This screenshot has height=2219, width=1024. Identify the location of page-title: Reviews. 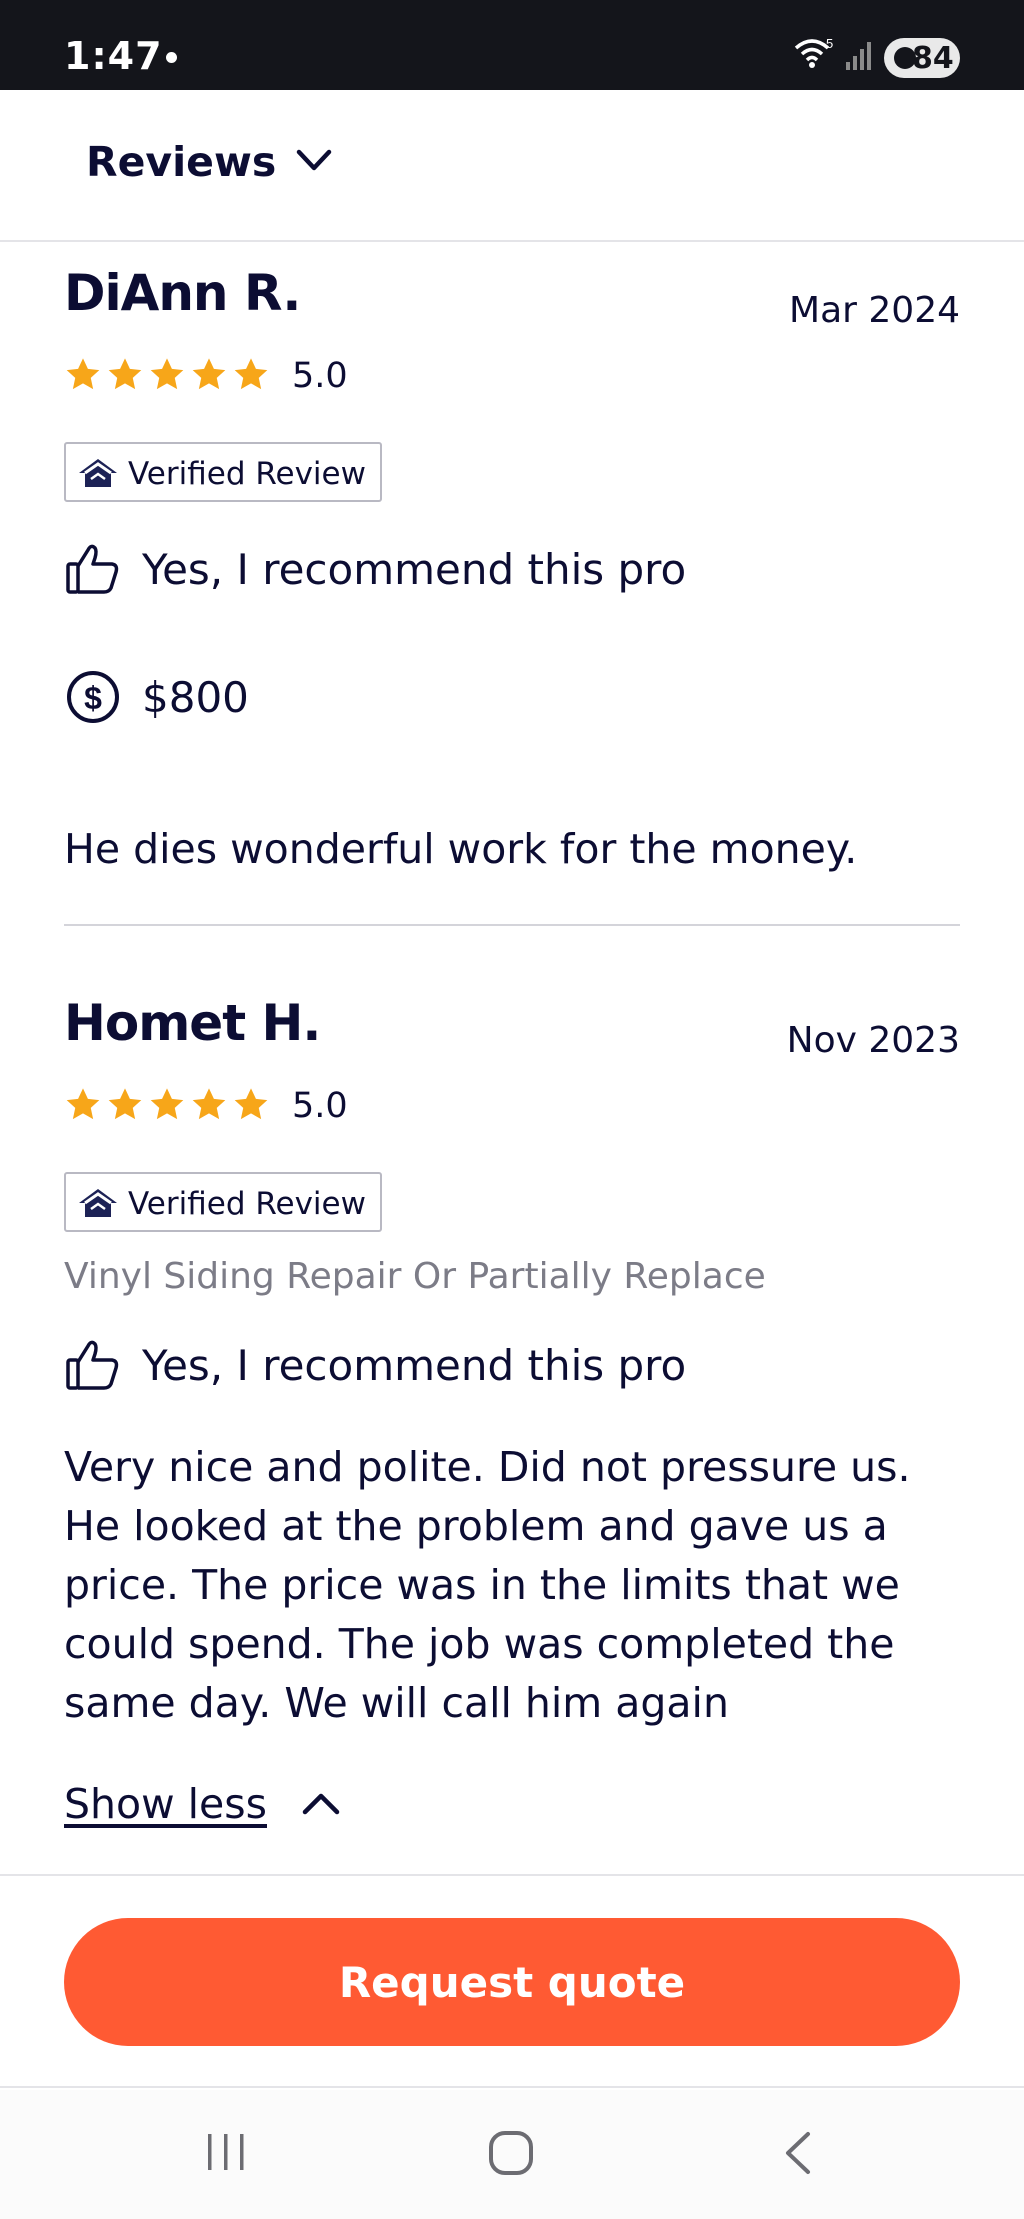
(181, 162).